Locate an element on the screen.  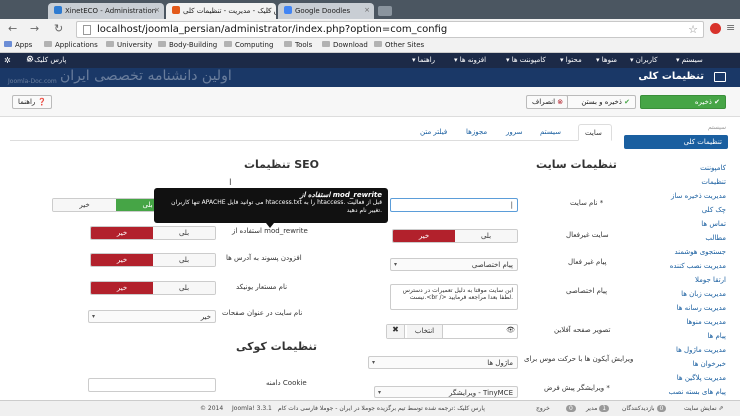
bookmark-applications: Applications is located at coordinates (71, 45).